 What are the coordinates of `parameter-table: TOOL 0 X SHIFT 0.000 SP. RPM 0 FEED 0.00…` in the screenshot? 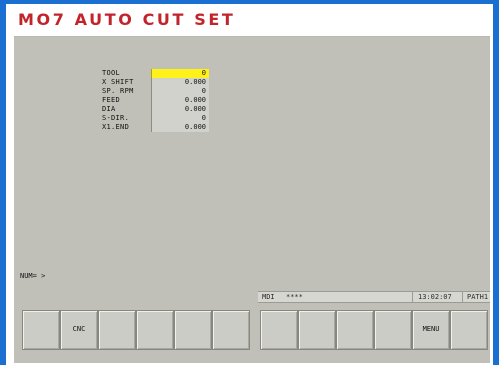 It's located at (167, 100).